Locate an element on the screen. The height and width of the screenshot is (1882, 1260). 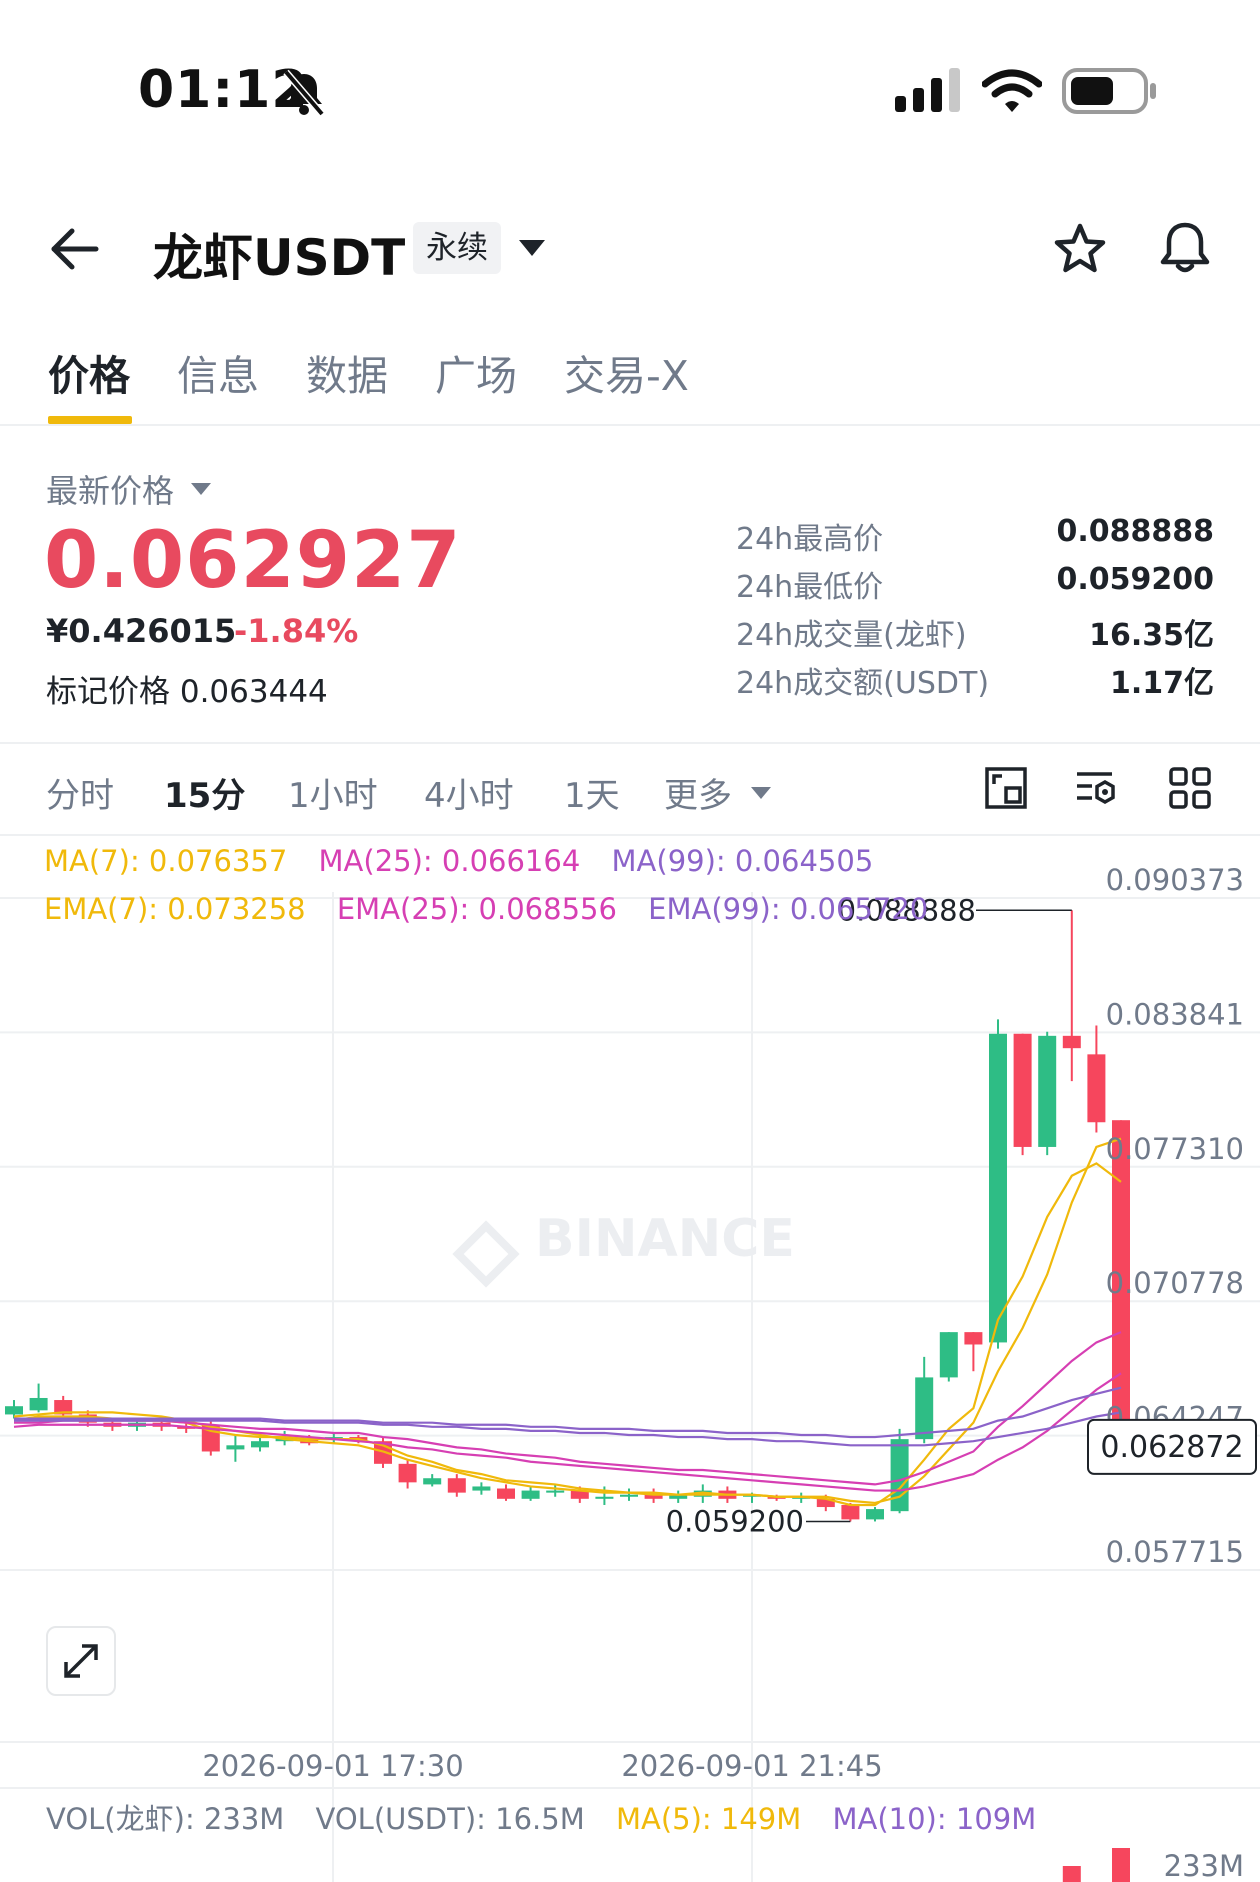
ema25-legend: EMA(25): 0.068556 is located at coordinates (476, 909).